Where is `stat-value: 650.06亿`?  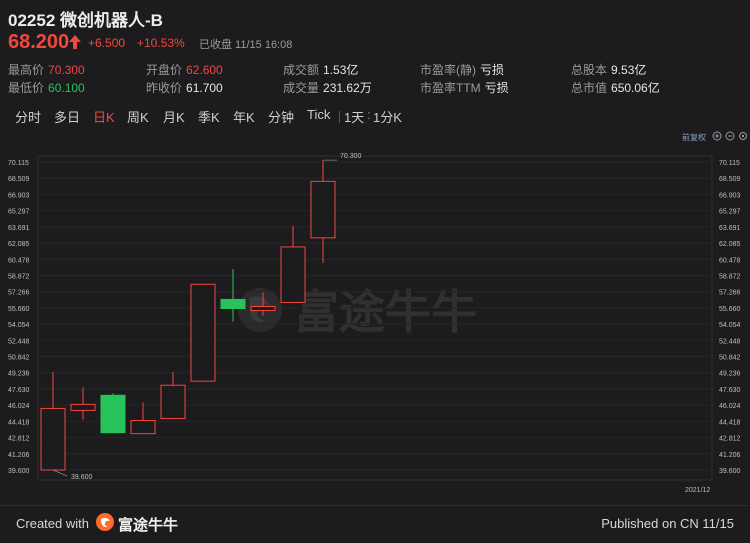 stat-value: 650.06亿 is located at coordinates (635, 88).